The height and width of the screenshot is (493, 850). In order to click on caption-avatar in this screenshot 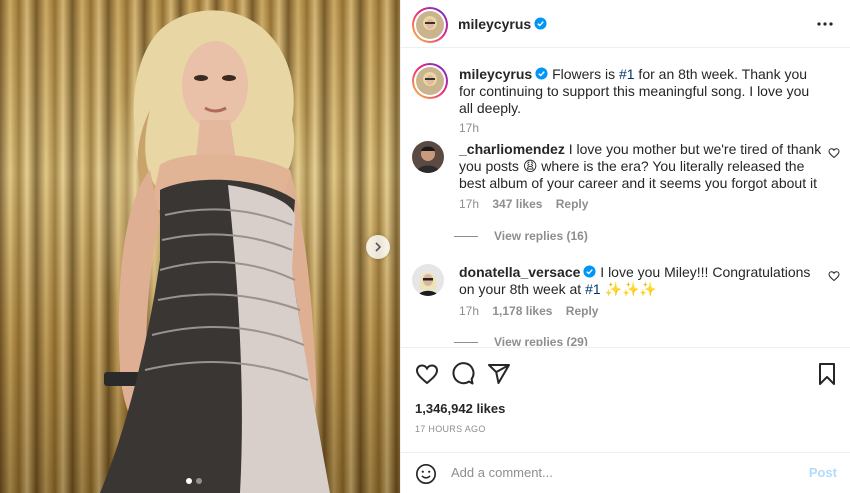, I will do `click(430, 81)`.